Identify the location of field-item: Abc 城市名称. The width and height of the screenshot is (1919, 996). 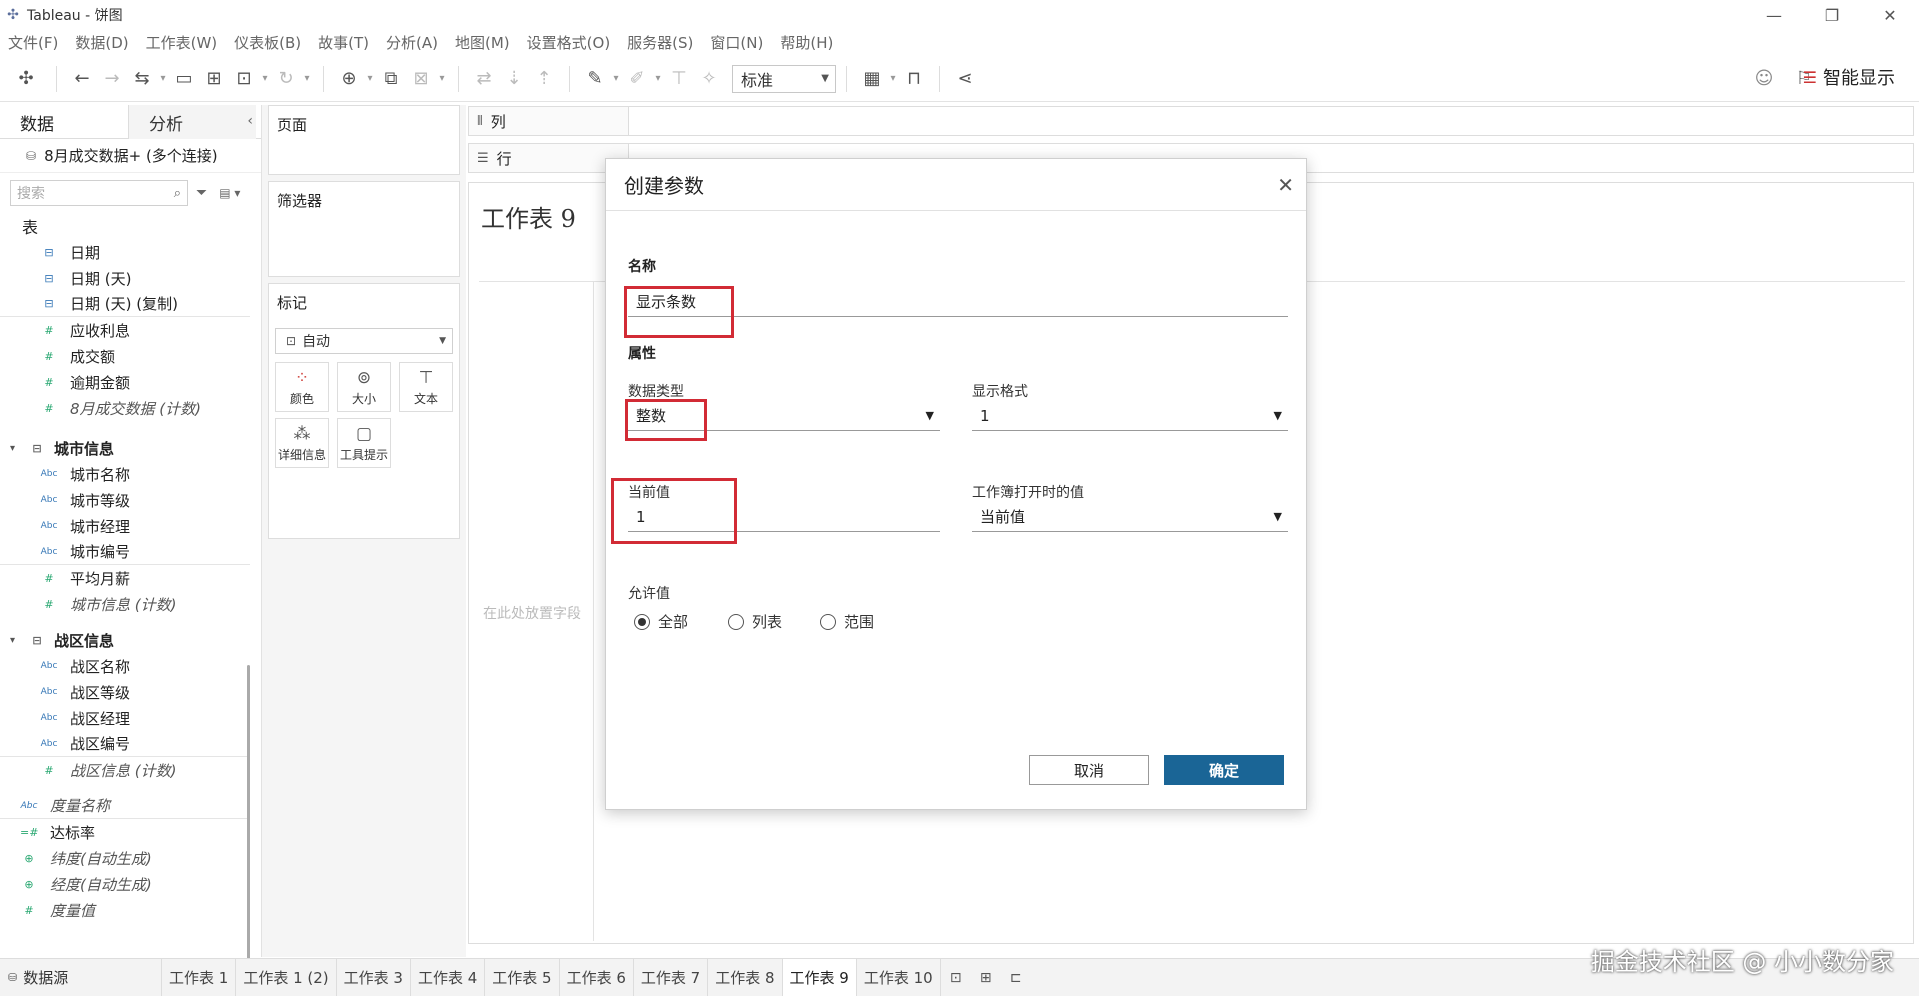
(125, 474).